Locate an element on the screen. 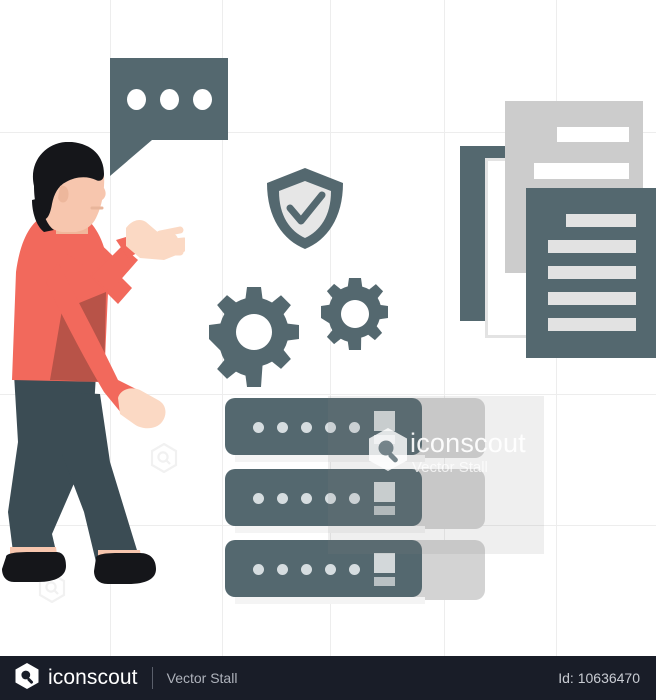 This screenshot has width=656, height=700. footer-brand-name: iconscout is located at coordinates (93, 677).